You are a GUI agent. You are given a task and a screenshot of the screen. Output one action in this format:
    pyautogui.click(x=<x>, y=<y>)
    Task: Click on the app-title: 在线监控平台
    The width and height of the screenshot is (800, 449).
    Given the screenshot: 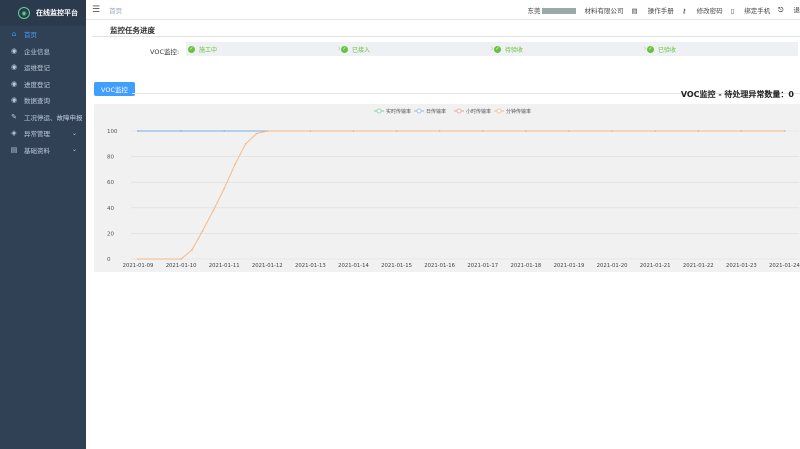 What is the action you would take?
    pyautogui.click(x=57, y=13)
    